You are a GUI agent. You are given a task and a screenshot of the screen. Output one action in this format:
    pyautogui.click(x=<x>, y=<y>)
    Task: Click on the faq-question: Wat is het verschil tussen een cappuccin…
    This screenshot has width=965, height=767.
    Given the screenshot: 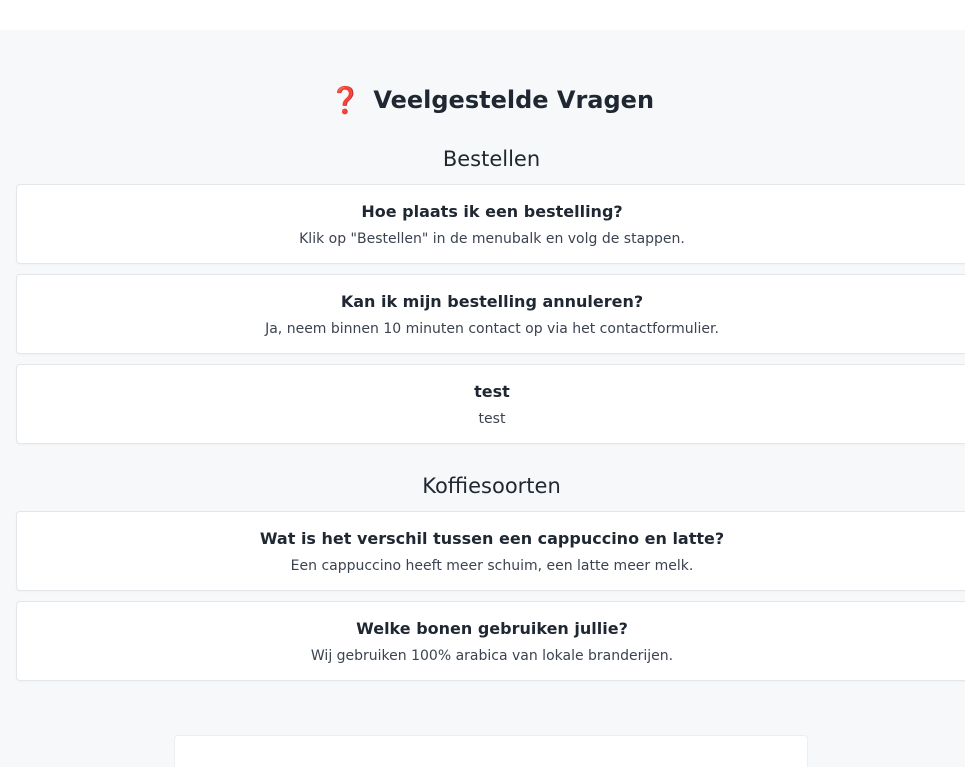 What is the action you would take?
    pyautogui.click(x=492, y=538)
    